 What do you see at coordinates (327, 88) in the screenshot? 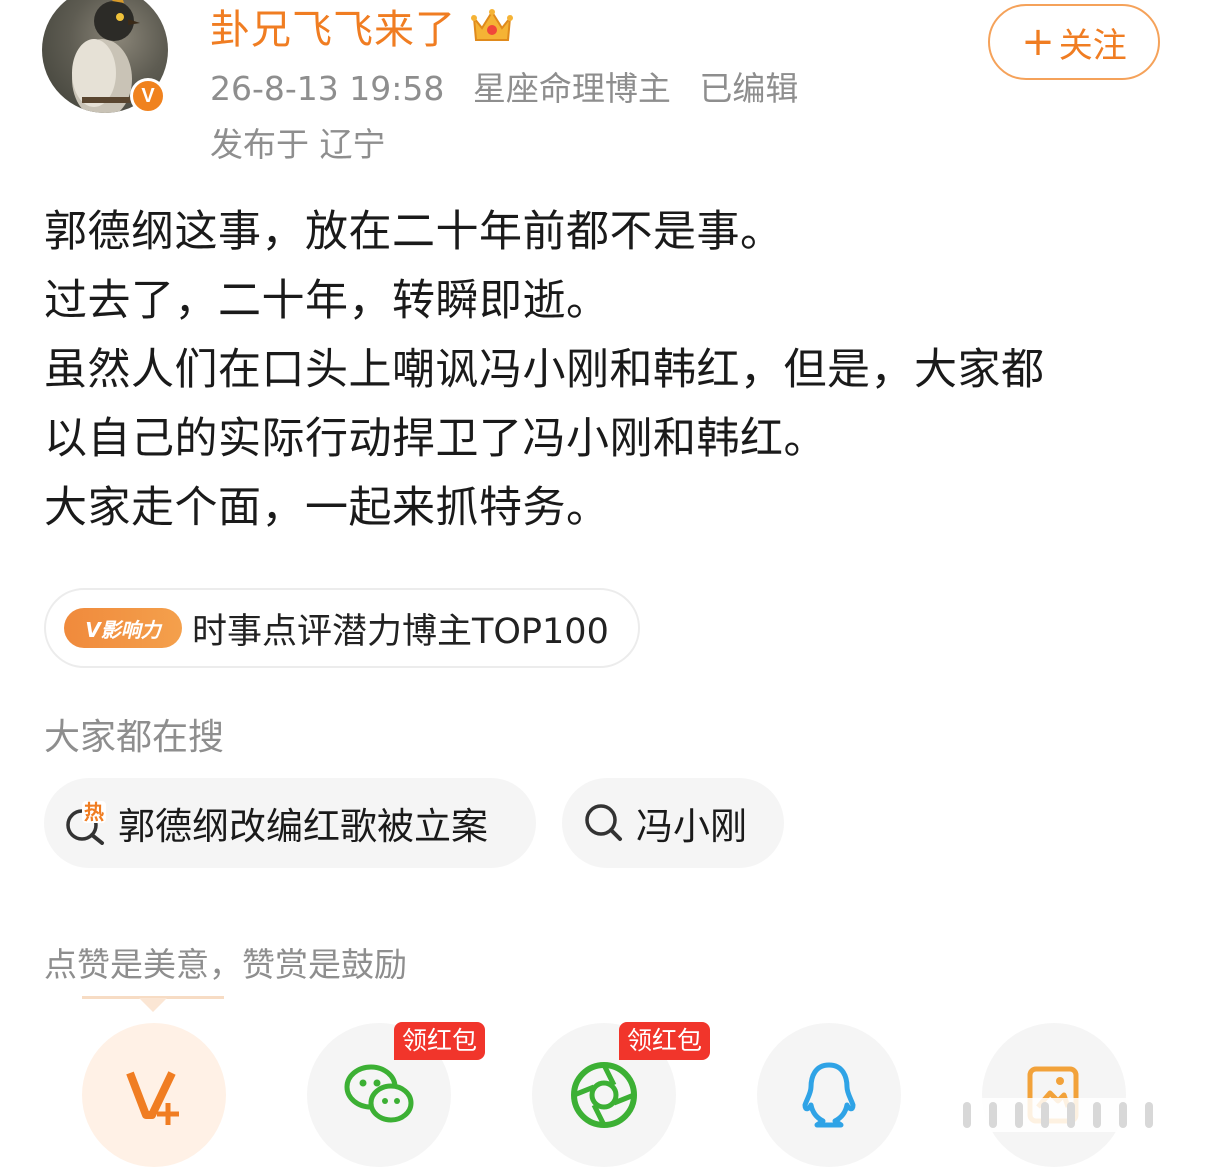
I see `post-time: 26-8-13 19:58` at bounding box center [327, 88].